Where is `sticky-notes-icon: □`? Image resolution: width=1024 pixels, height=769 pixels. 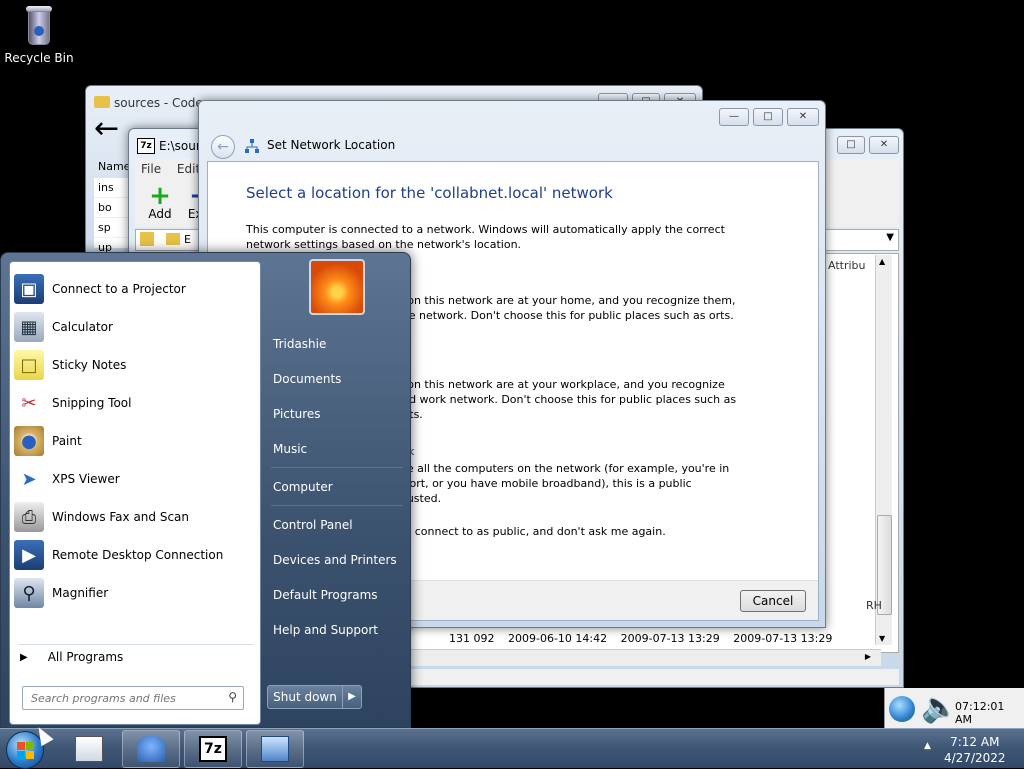
sticky-notes-icon: □ is located at coordinates (29, 365).